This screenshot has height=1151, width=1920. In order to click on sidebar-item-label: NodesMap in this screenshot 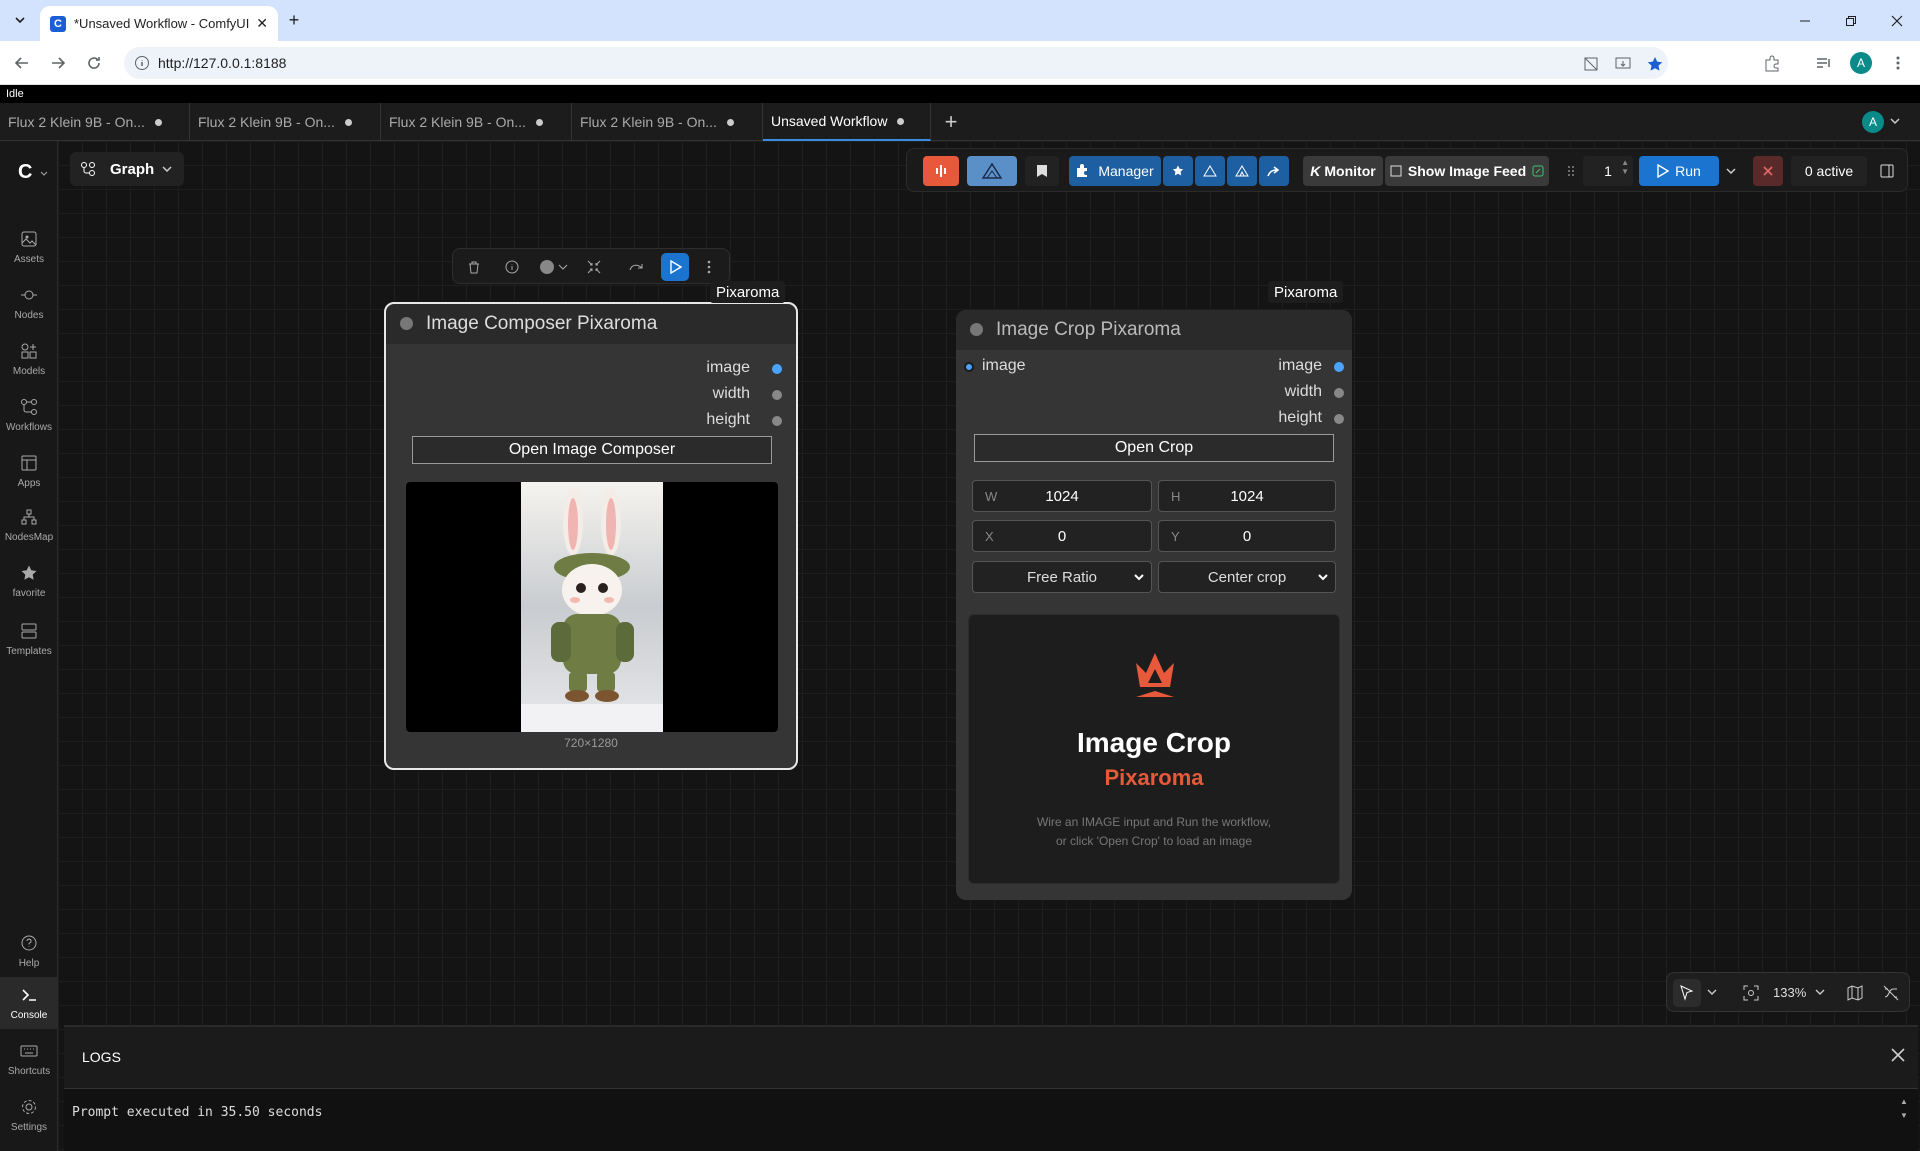, I will do `click(29, 537)`.